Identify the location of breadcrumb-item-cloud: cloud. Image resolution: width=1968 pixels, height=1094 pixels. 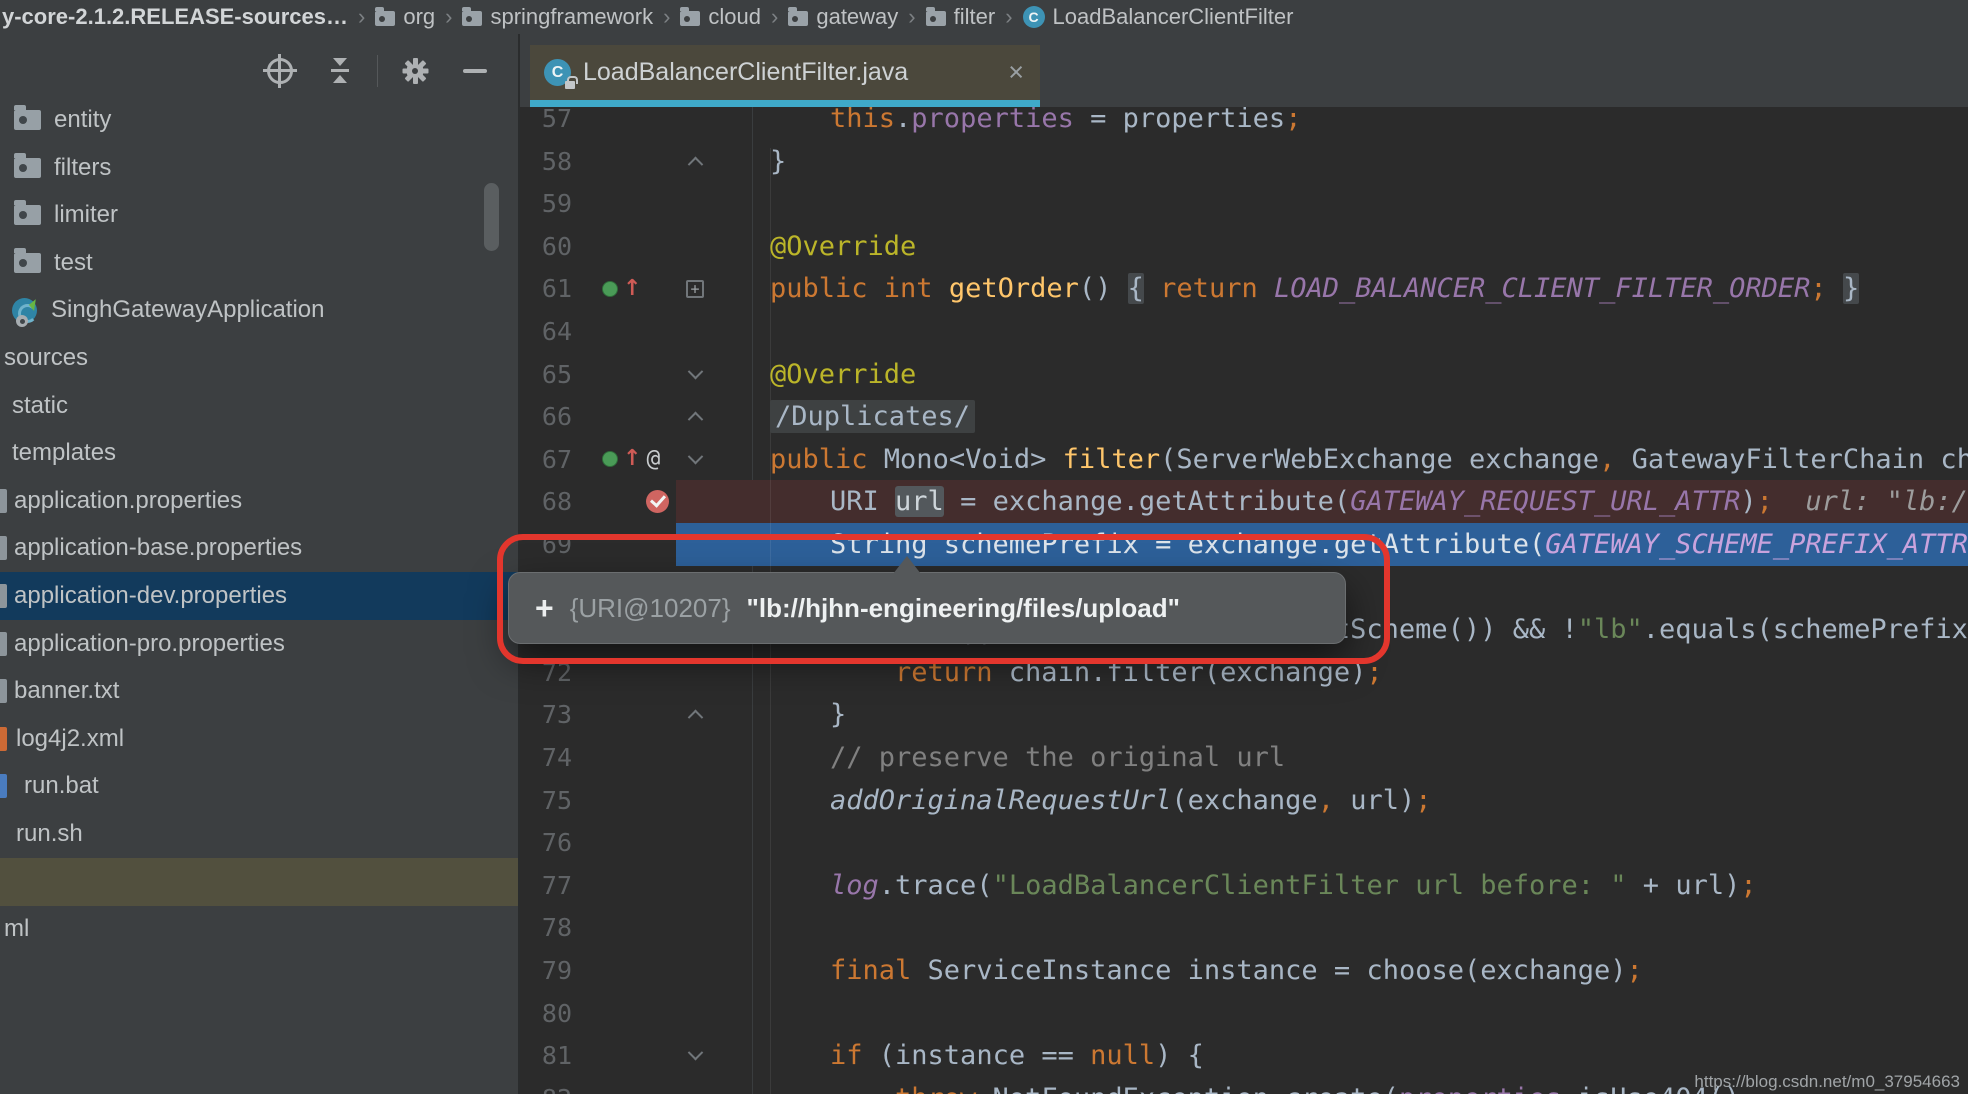
(720, 17).